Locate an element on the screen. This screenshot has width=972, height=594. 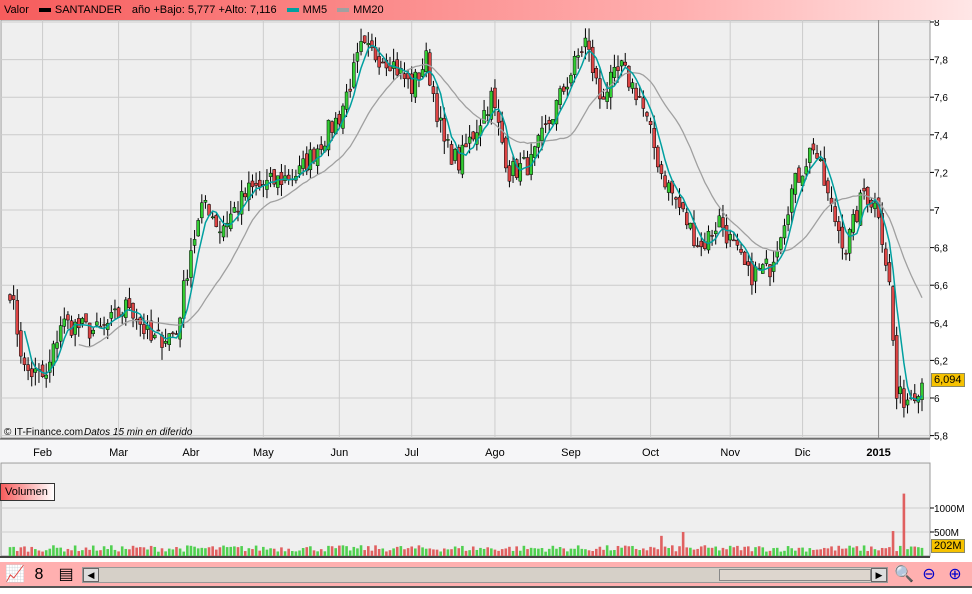
link-icon: 8 is located at coordinates (39, 575).